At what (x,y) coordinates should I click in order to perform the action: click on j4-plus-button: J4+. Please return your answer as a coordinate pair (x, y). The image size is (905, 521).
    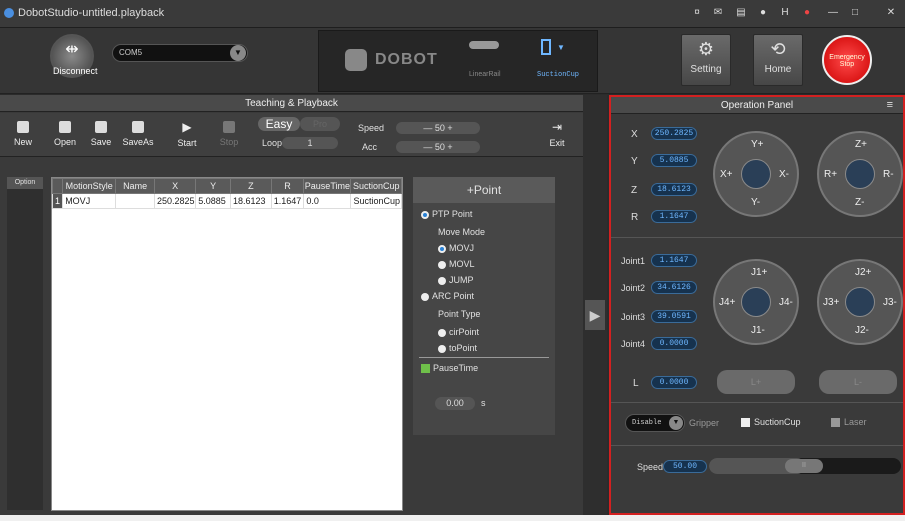
    Looking at the image, I should click on (727, 302).